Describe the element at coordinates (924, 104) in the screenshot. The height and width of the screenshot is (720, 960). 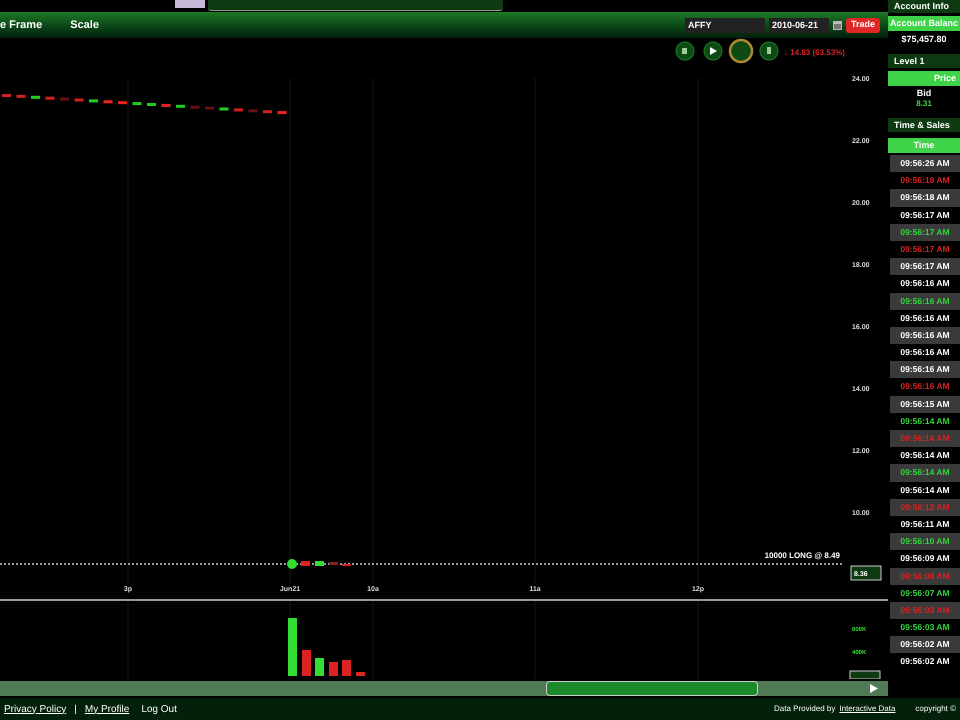
I see `bid-value: 8.31` at that location.